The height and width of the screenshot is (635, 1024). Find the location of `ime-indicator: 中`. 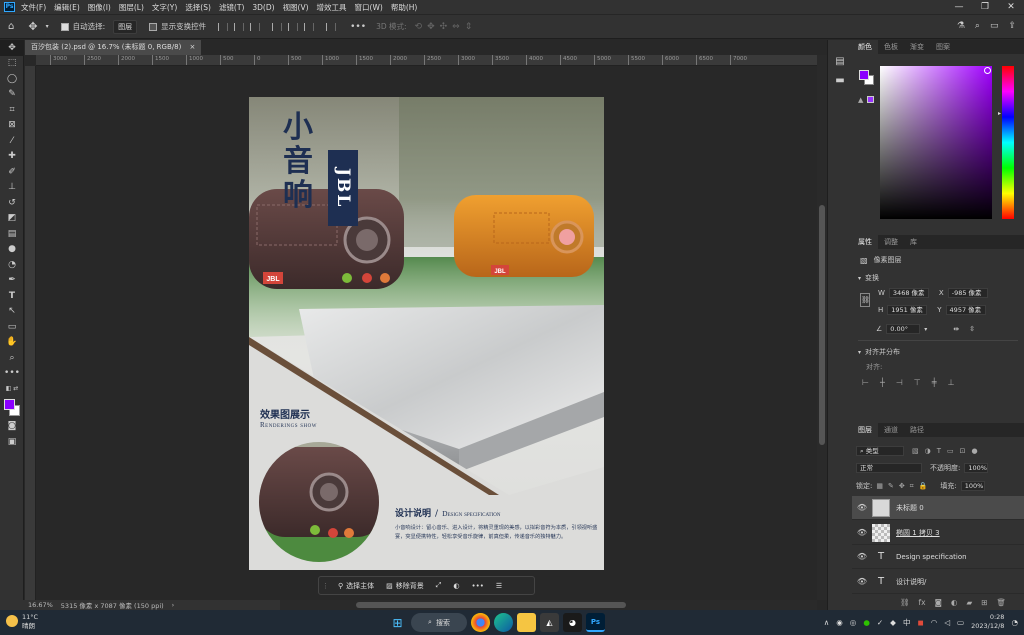

ime-indicator: 中 is located at coordinates (907, 622).